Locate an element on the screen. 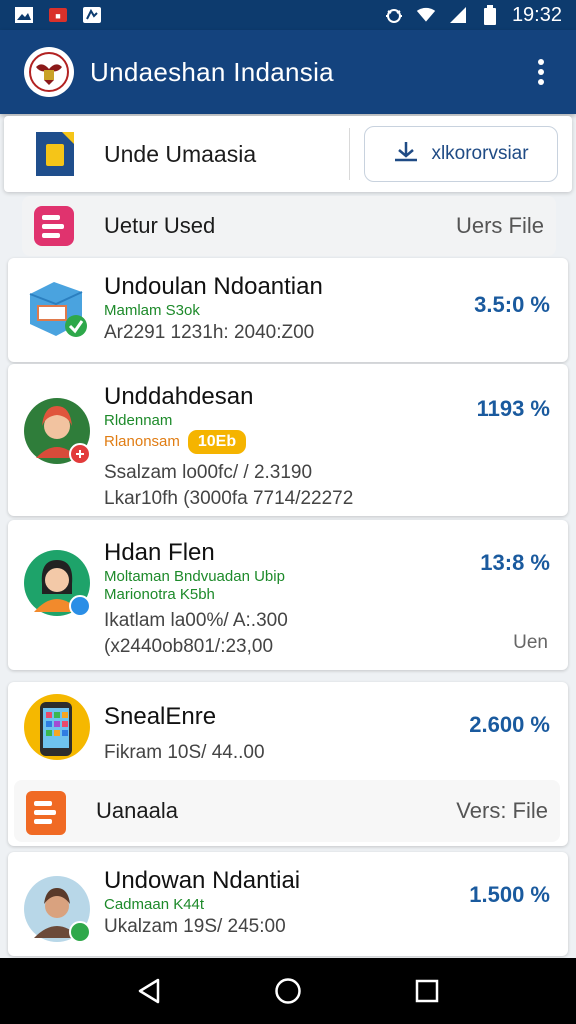 The image size is (576, 1024). section-header-uanaala: Uanaala Vers: File is located at coordinates (287, 811).